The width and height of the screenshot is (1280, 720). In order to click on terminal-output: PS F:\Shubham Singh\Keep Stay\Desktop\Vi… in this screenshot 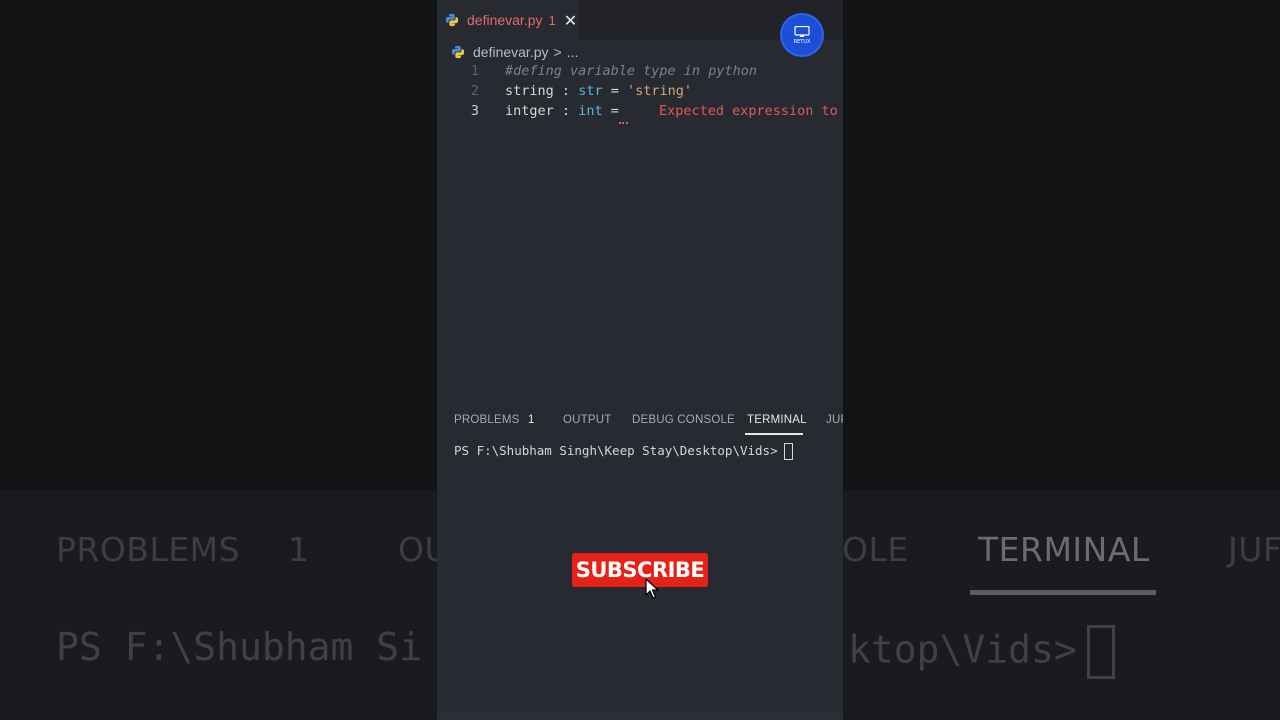, I will do `click(623, 451)`.